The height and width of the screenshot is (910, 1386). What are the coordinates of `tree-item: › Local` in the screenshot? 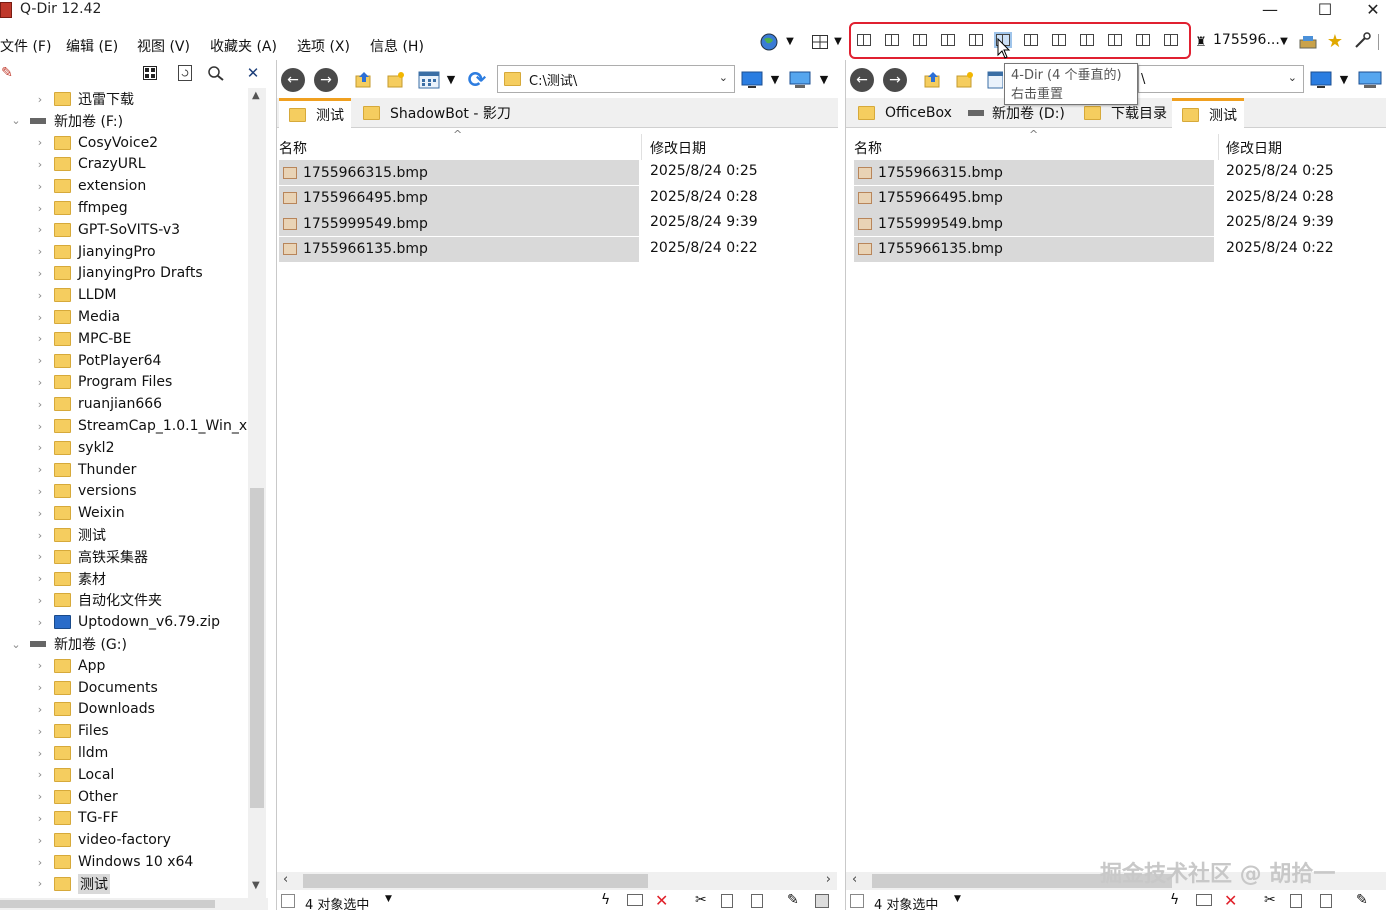 It's located at (74, 775).